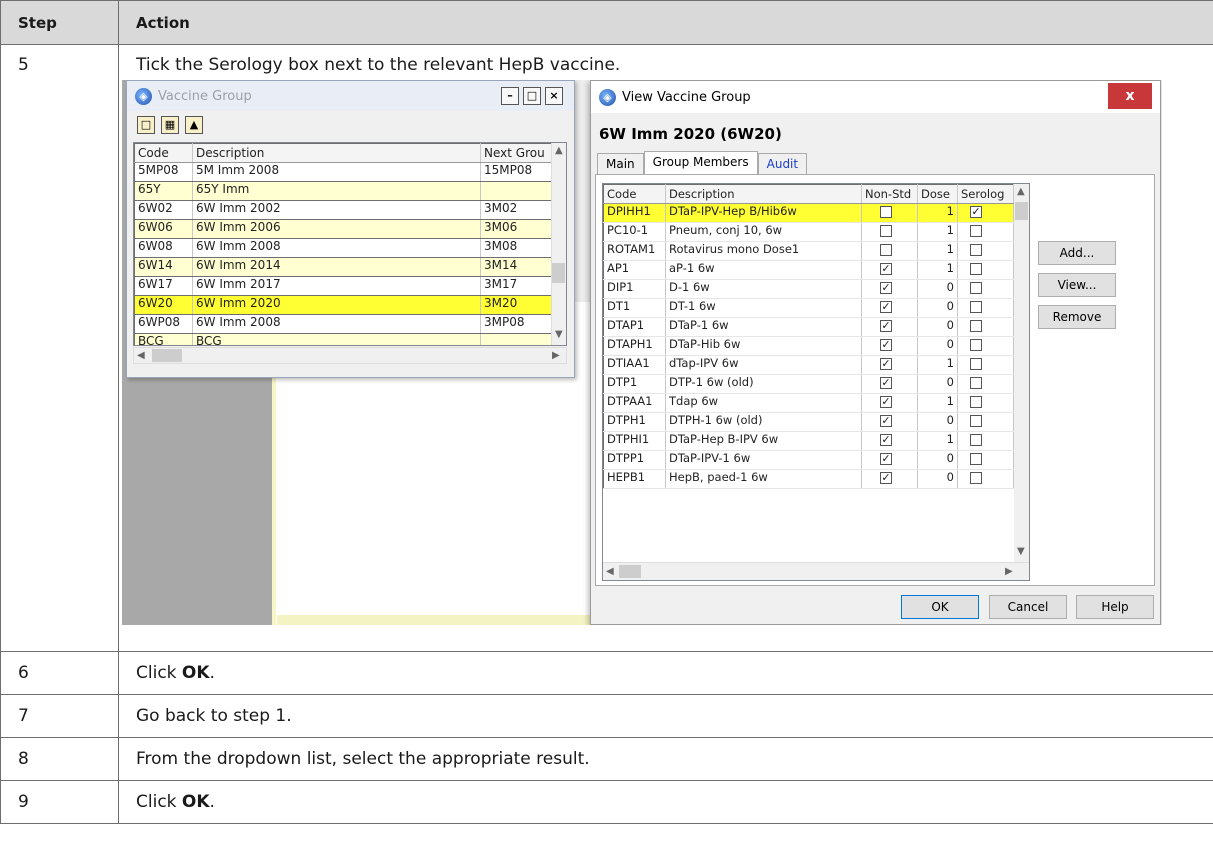  I want to click on table-row: 6W20 6W Imm 2020 3M20, so click(344, 305).